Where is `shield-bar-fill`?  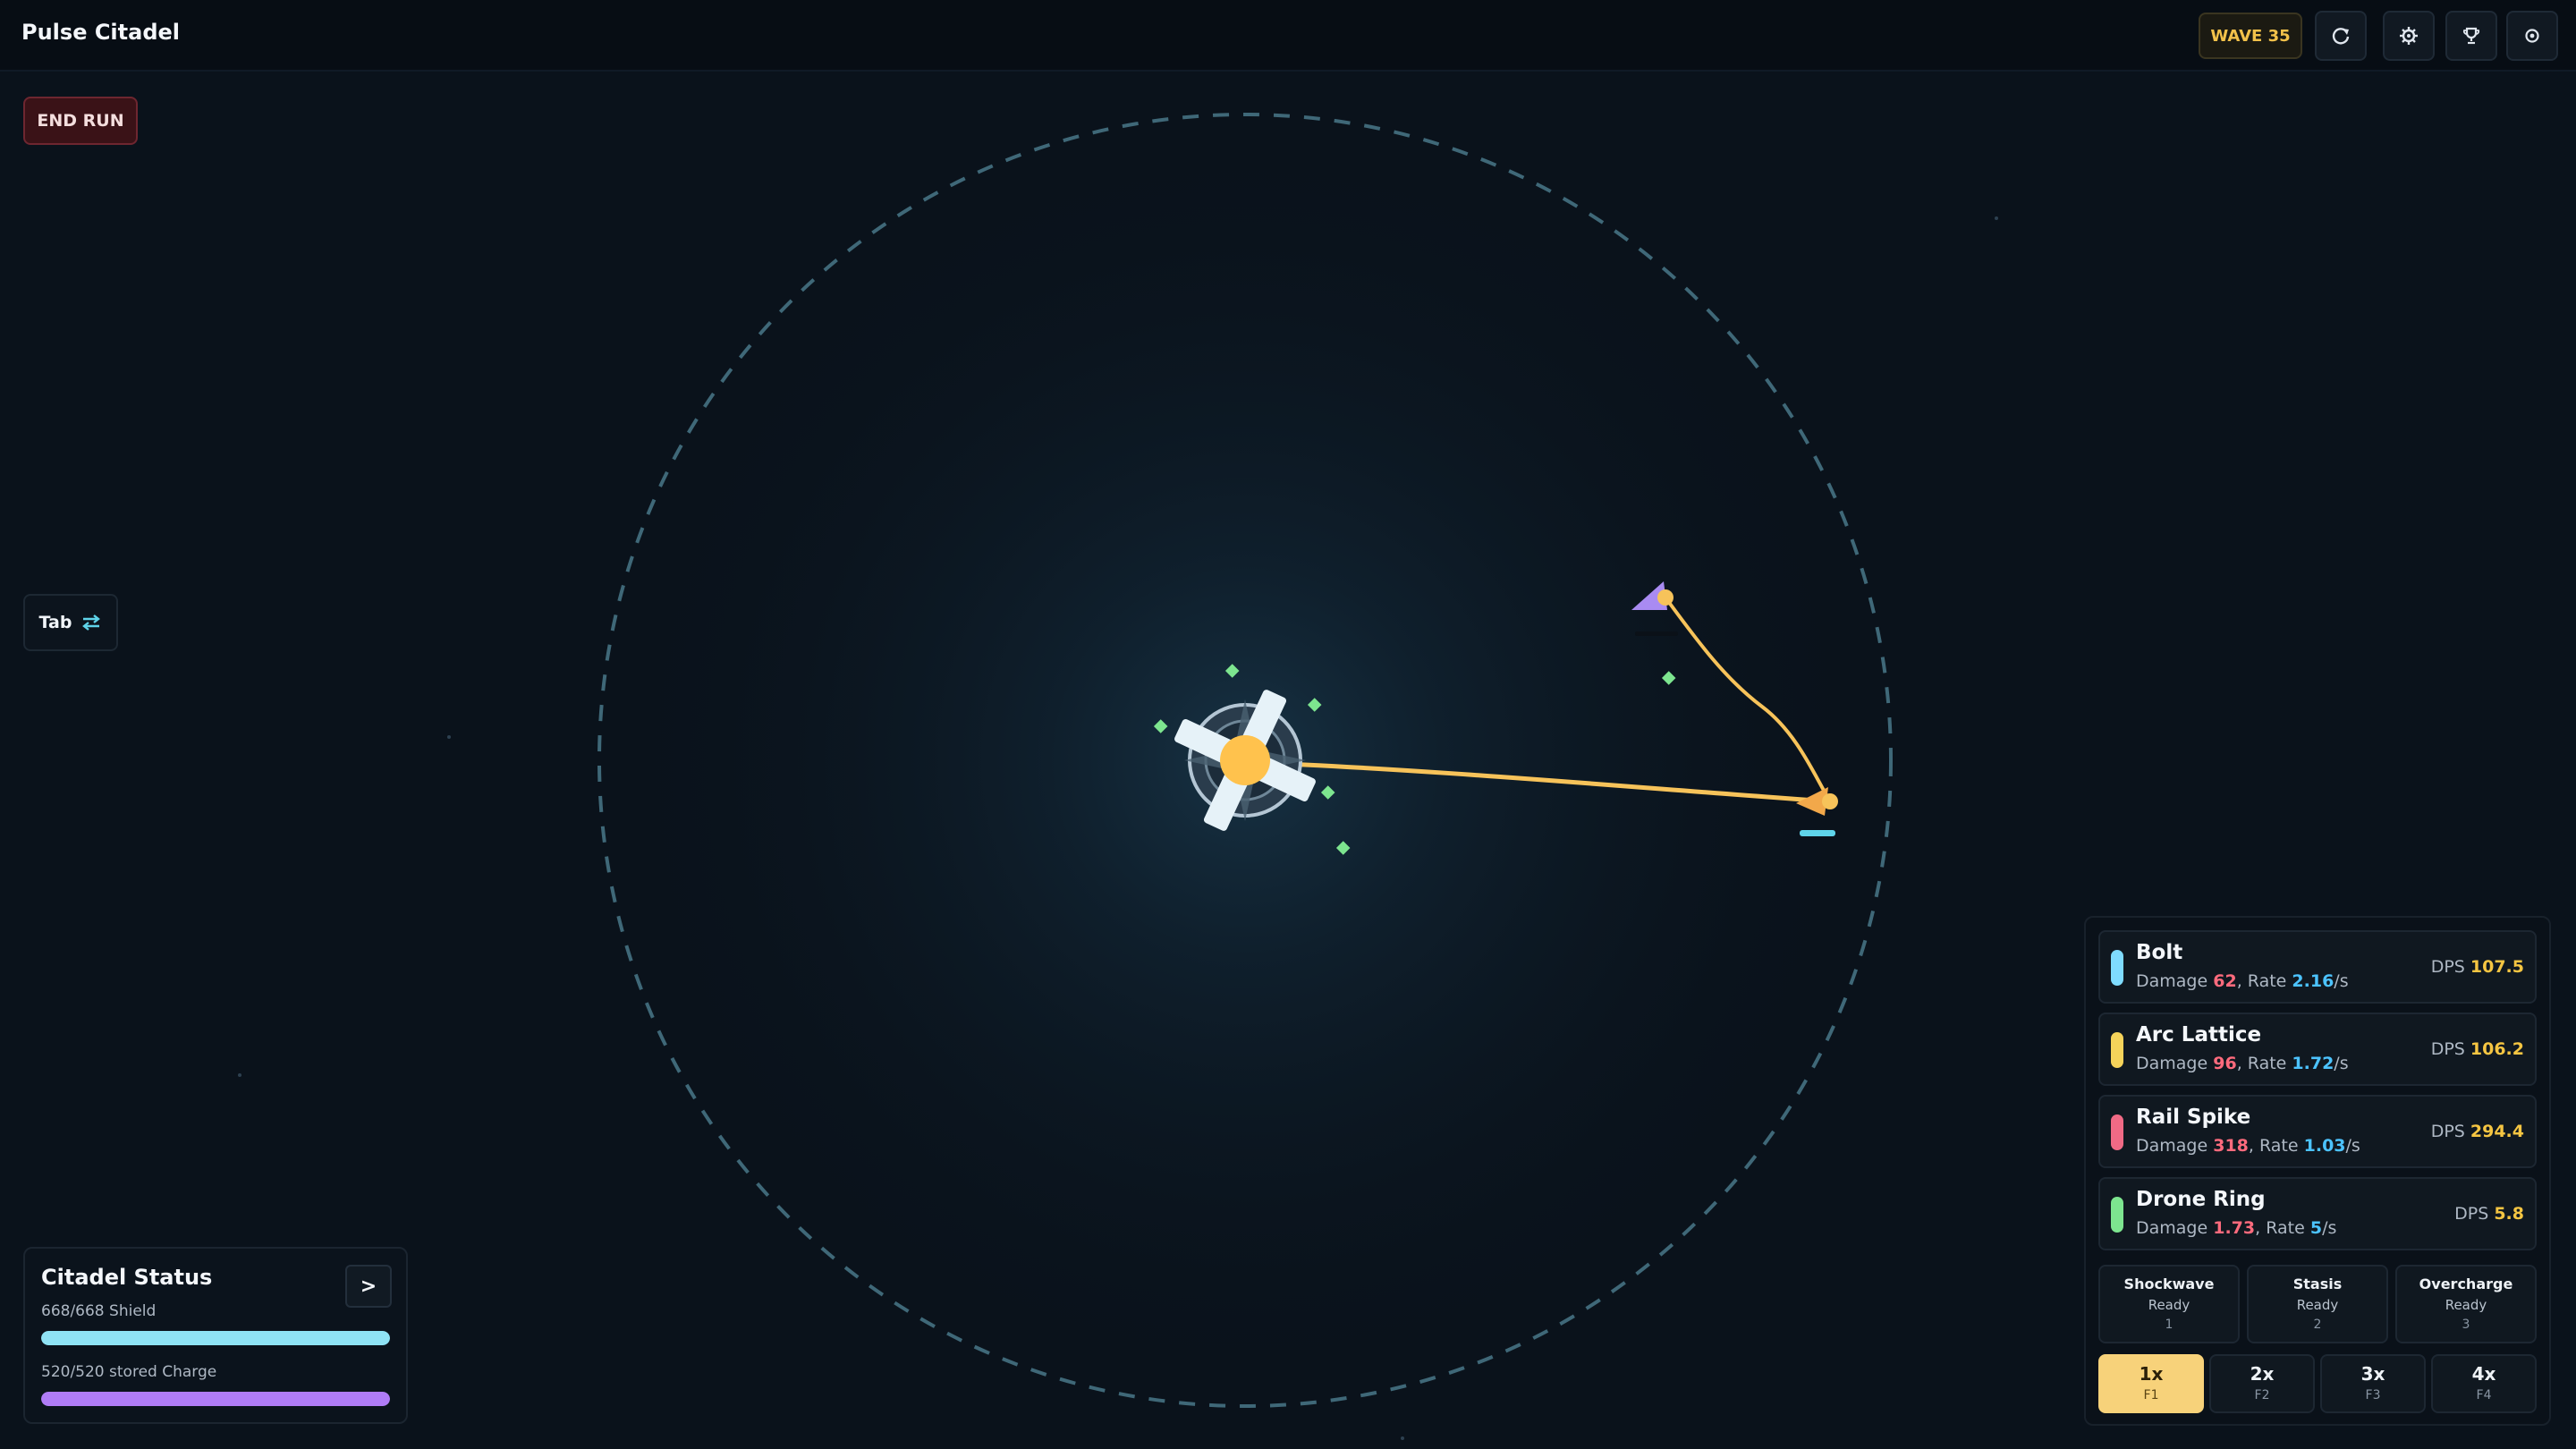
shield-bar-fill is located at coordinates (215, 1338).